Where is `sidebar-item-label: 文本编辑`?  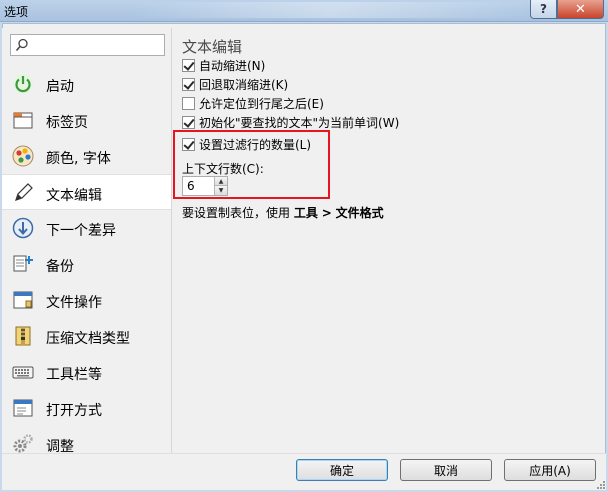
sidebar-item-label: 文本编辑 is located at coordinates (74, 196).